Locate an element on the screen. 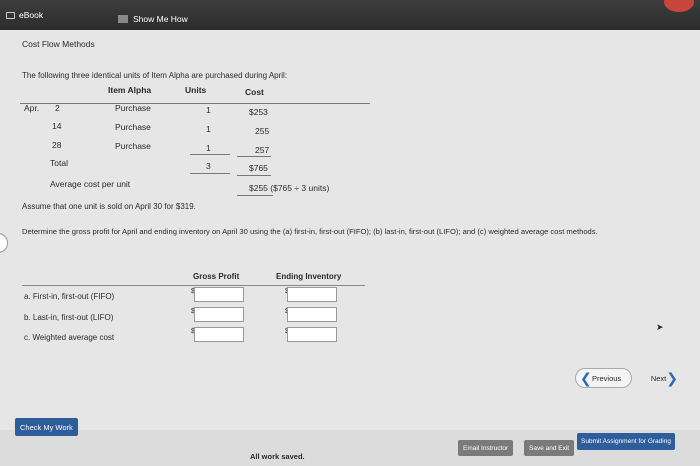 The height and width of the screenshot is (466, 700). average-underline is located at coordinates (255, 195).